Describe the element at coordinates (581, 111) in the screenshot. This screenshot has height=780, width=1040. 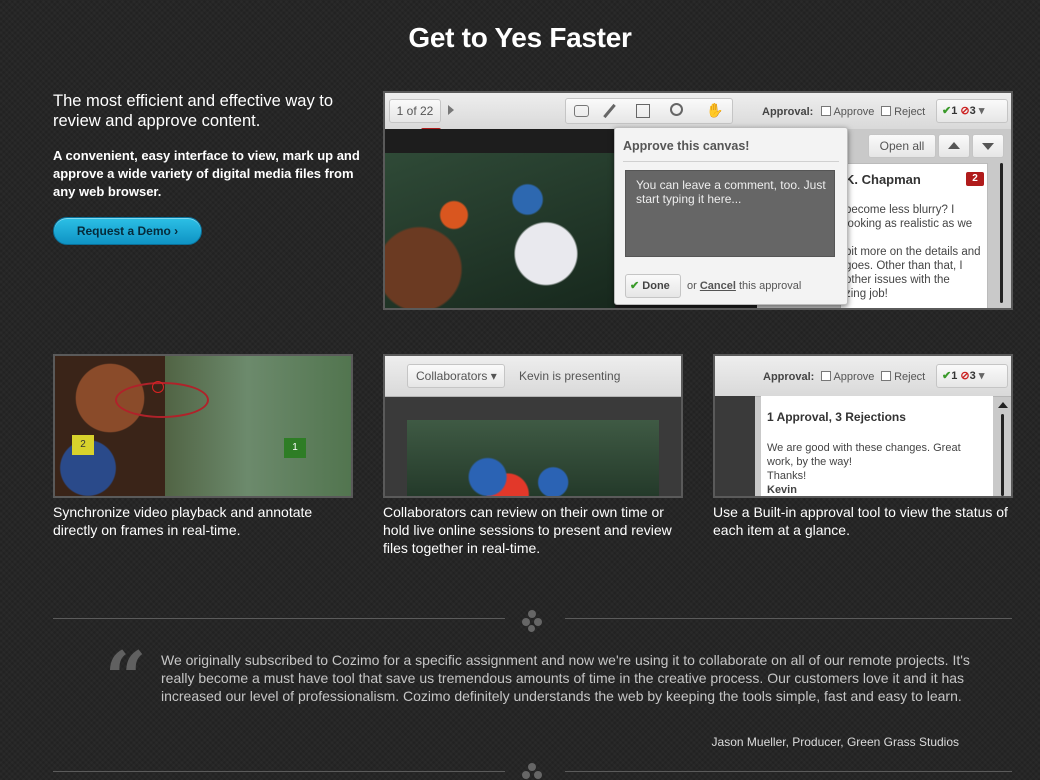
I see `comment-icon` at that location.